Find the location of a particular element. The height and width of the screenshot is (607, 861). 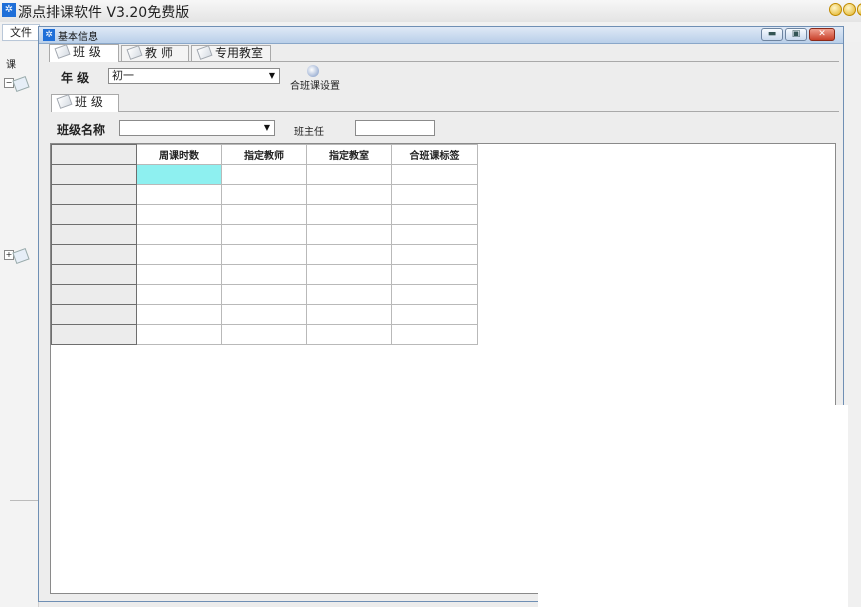

overlay-patch is located at coordinates (693, 506).